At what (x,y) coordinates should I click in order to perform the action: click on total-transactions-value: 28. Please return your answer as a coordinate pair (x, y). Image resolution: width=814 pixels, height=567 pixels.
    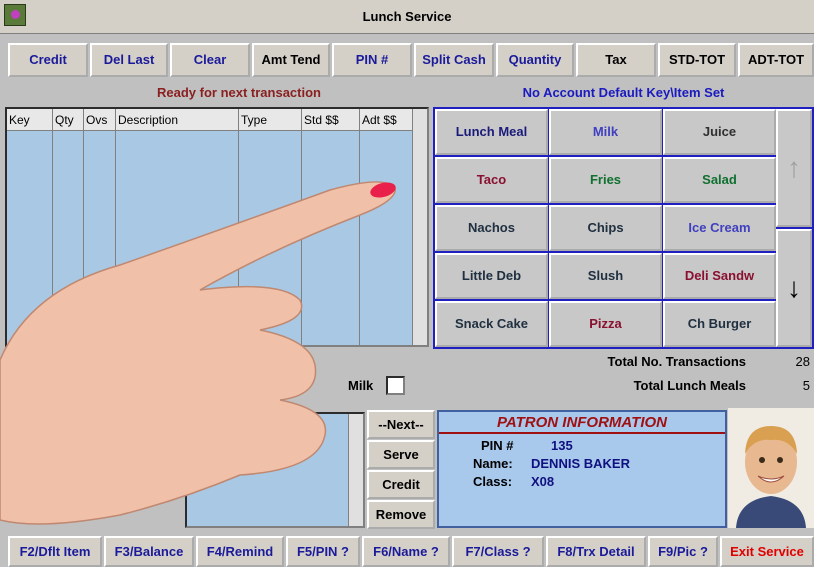
    Looking at the image, I should click on (802, 361).